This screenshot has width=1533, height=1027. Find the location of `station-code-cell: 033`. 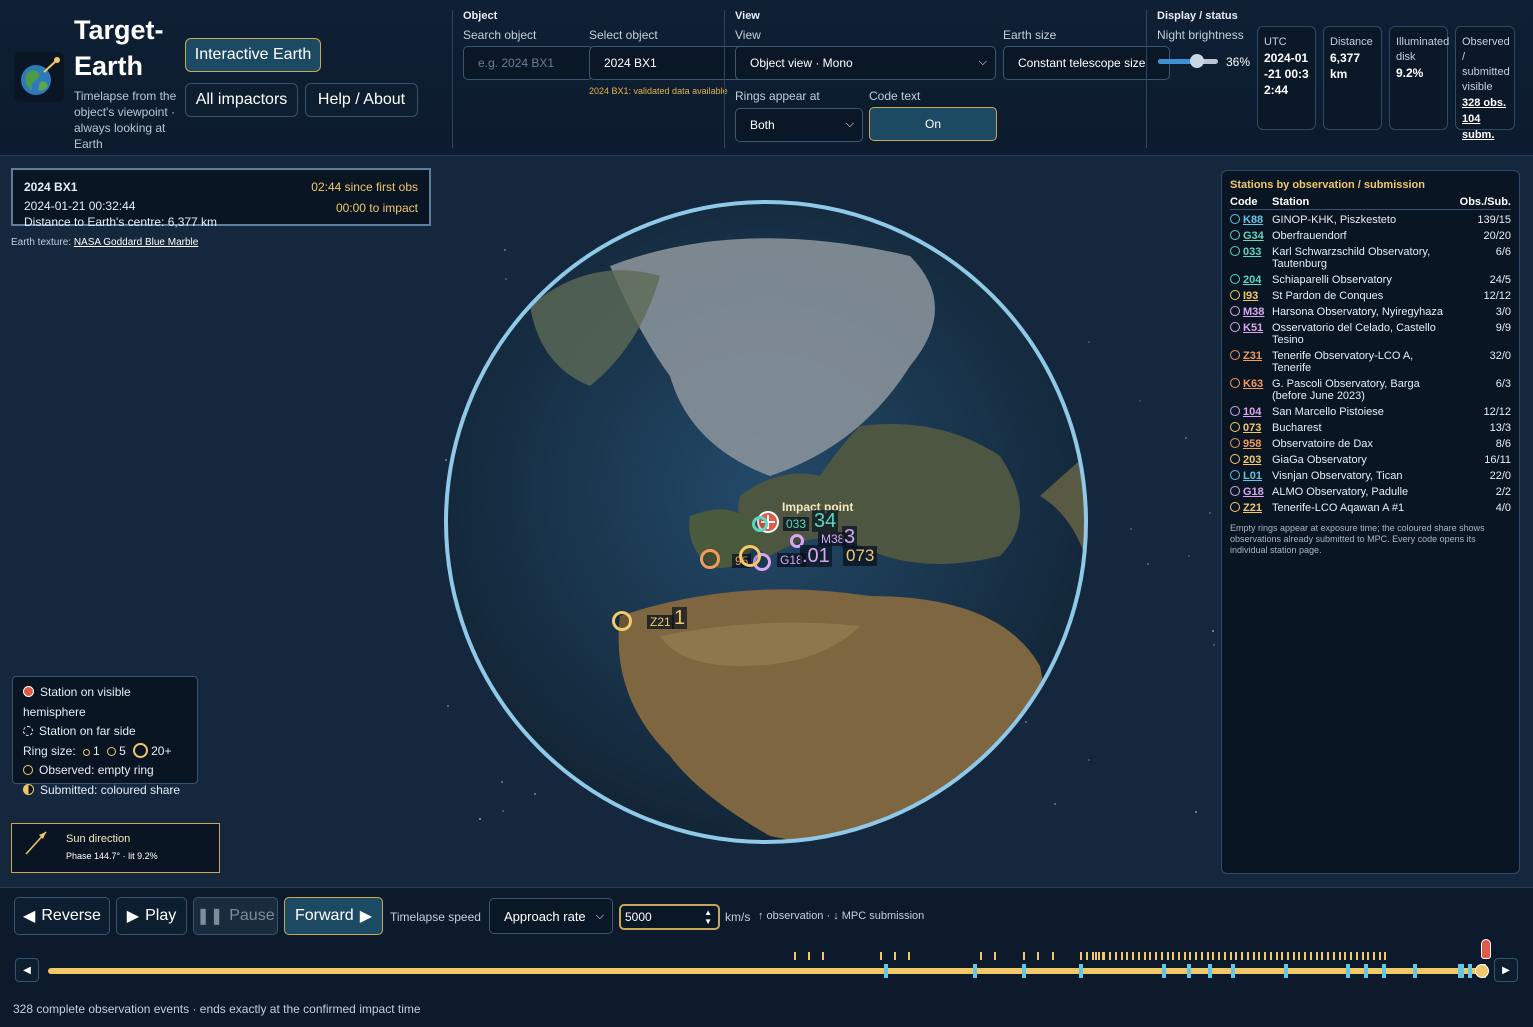

station-code-cell: 033 is located at coordinates (1251, 256).